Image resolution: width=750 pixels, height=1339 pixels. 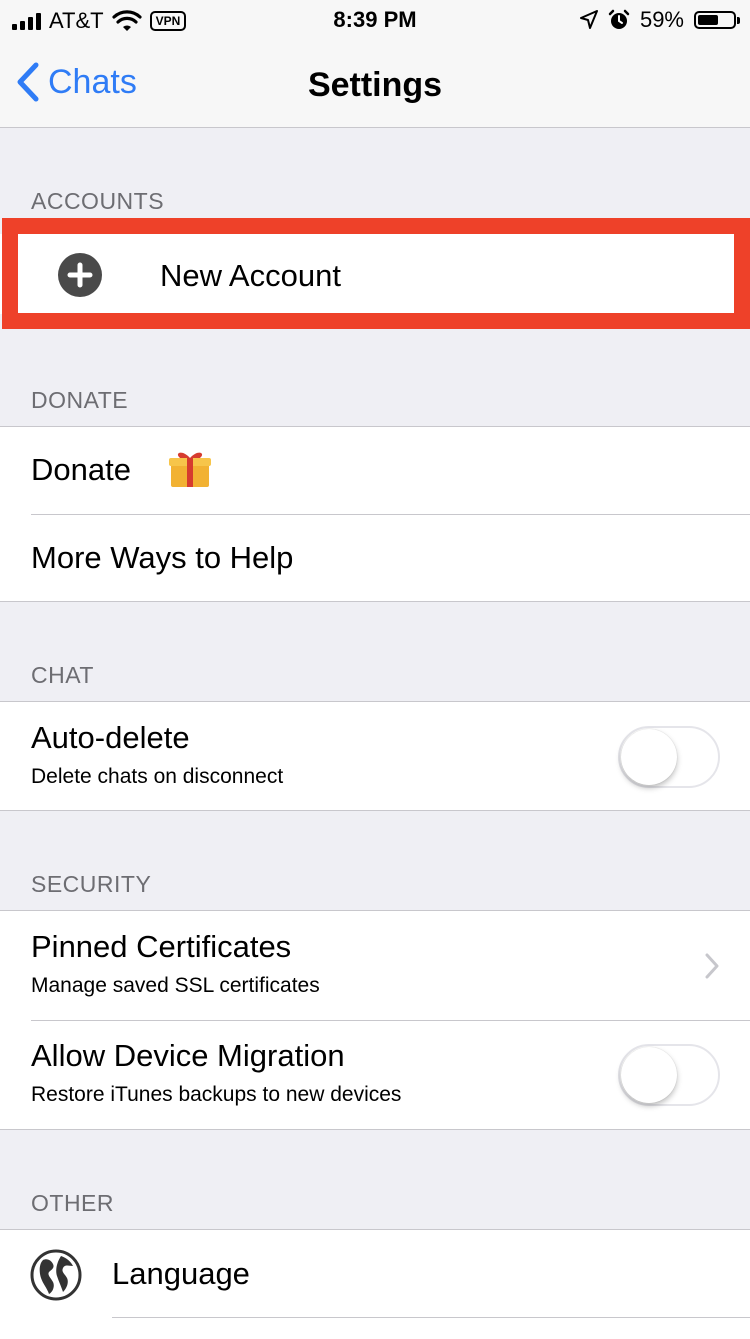 I want to click on auto-delete-title: Auto-delete, so click(x=110, y=737).